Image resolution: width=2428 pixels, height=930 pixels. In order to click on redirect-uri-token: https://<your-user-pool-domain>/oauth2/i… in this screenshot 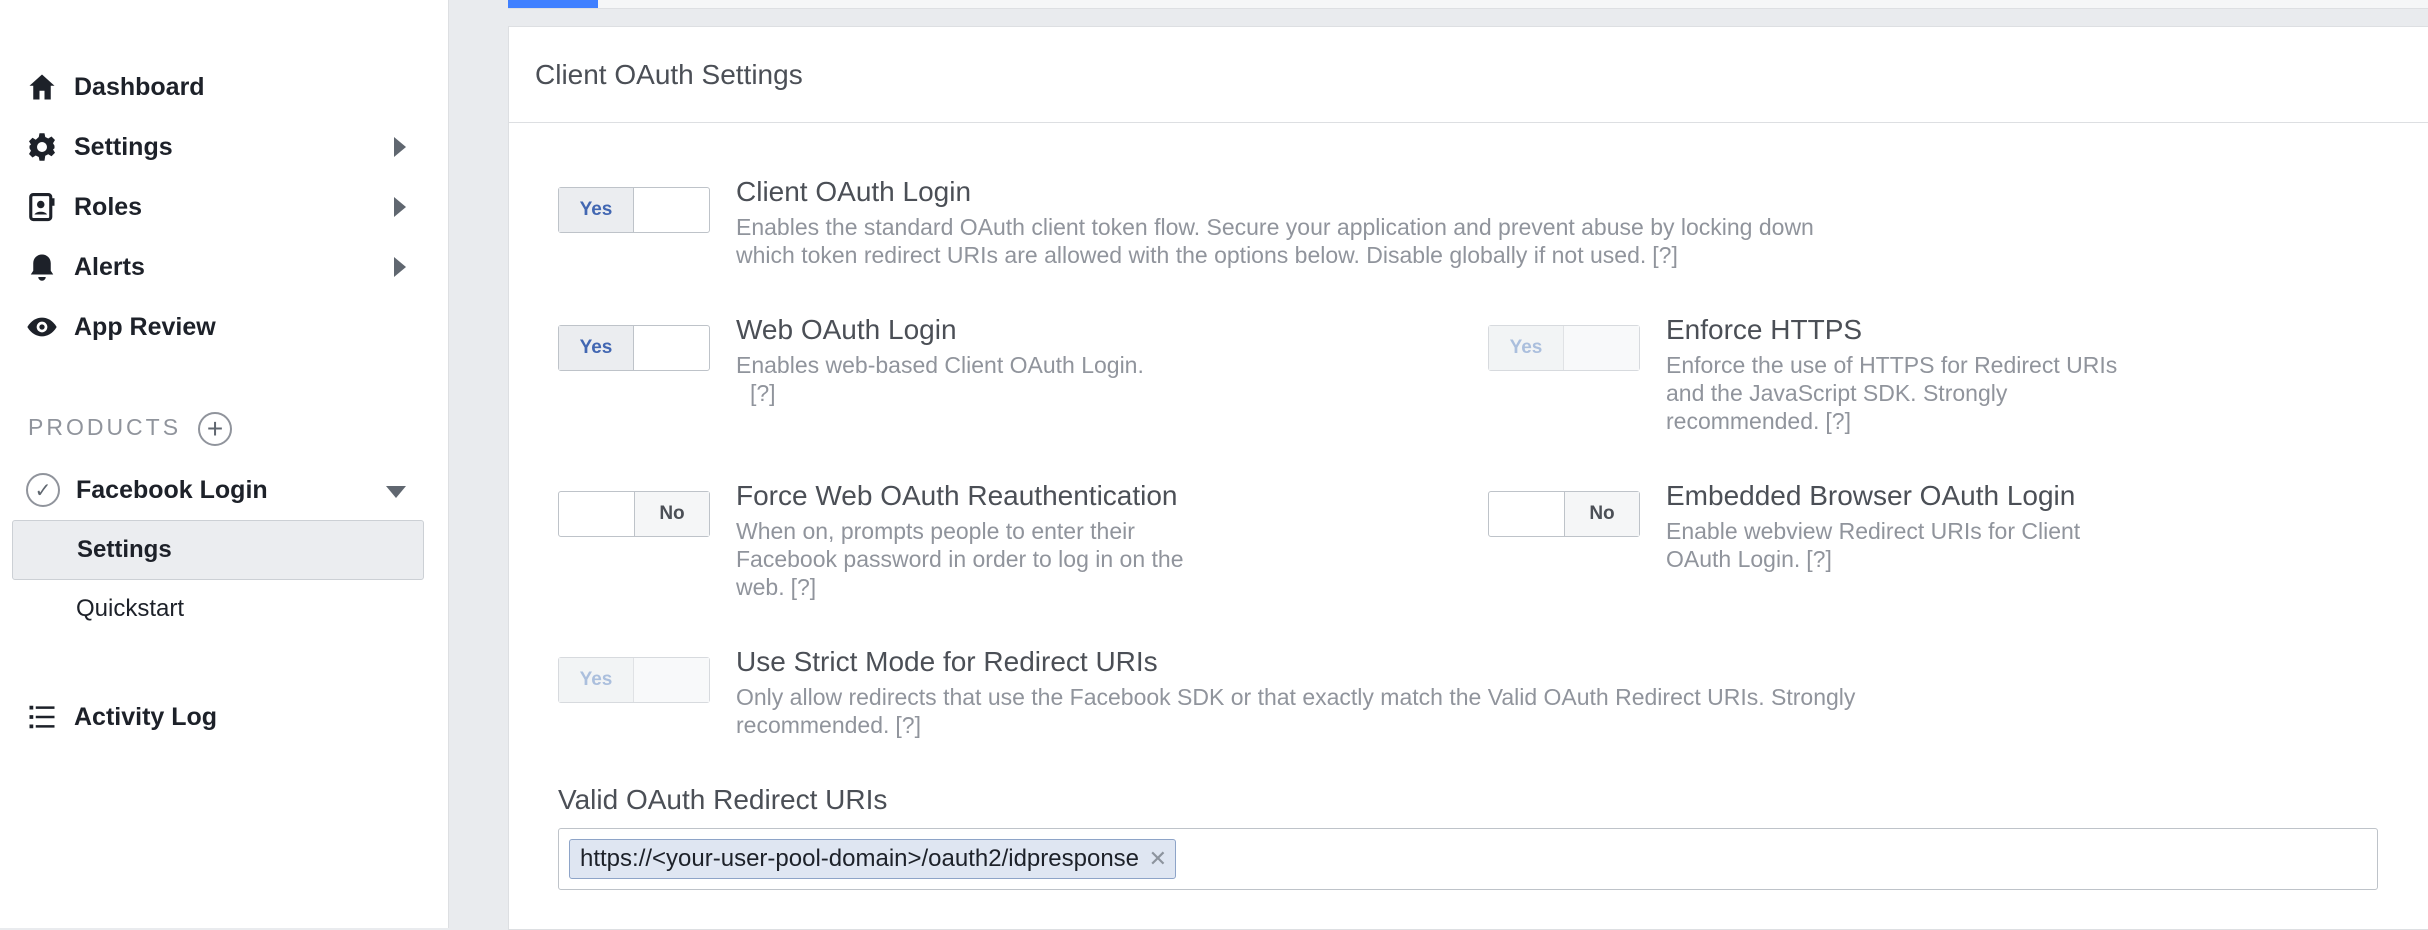, I will do `click(873, 859)`.